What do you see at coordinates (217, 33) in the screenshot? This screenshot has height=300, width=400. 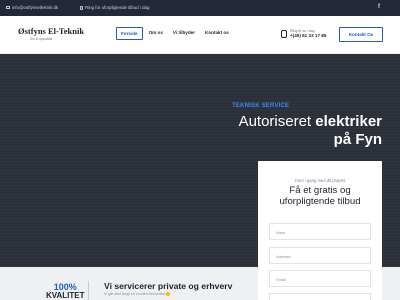 I see `nav-item-kontakt-os: Kontakt os` at bounding box center [217, 33].